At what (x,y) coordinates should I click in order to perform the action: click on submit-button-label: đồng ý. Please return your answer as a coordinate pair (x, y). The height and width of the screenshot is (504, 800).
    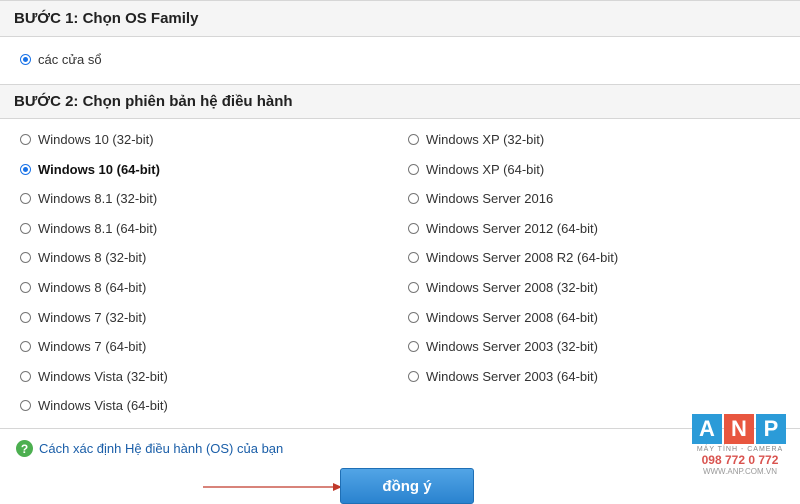
    Looking at the image, I should click on (407, 486).